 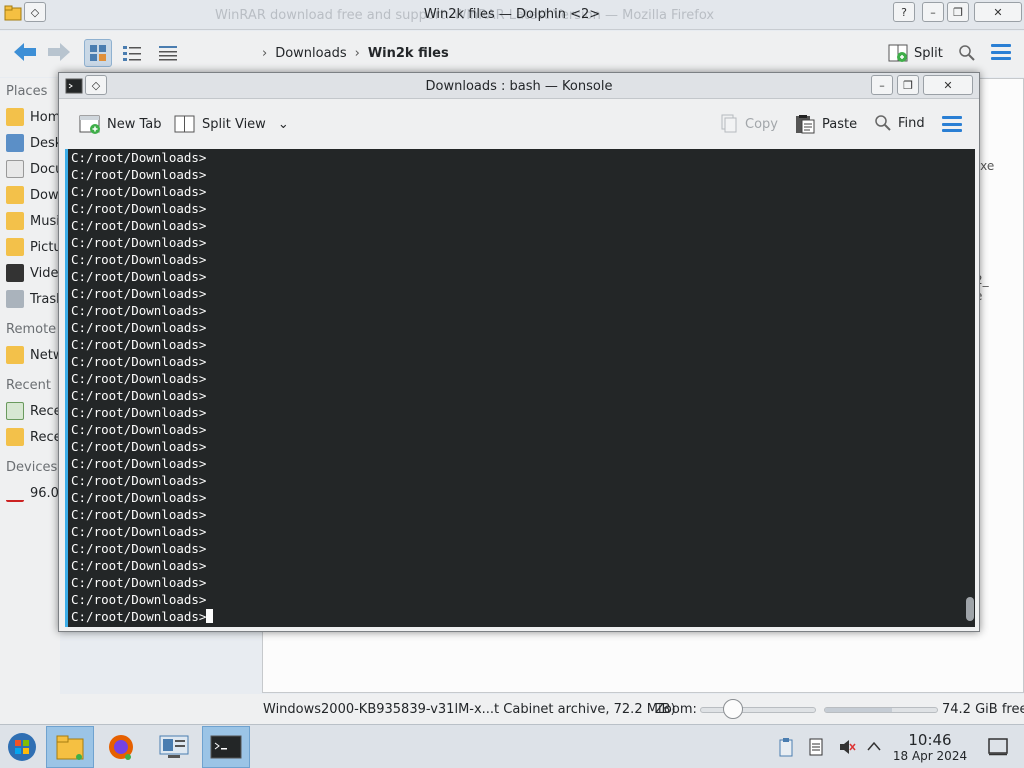 What do you see at coordinates (928, 53) in the screenshot?
I see `split-label: Split` at bounding box center [928, 53].